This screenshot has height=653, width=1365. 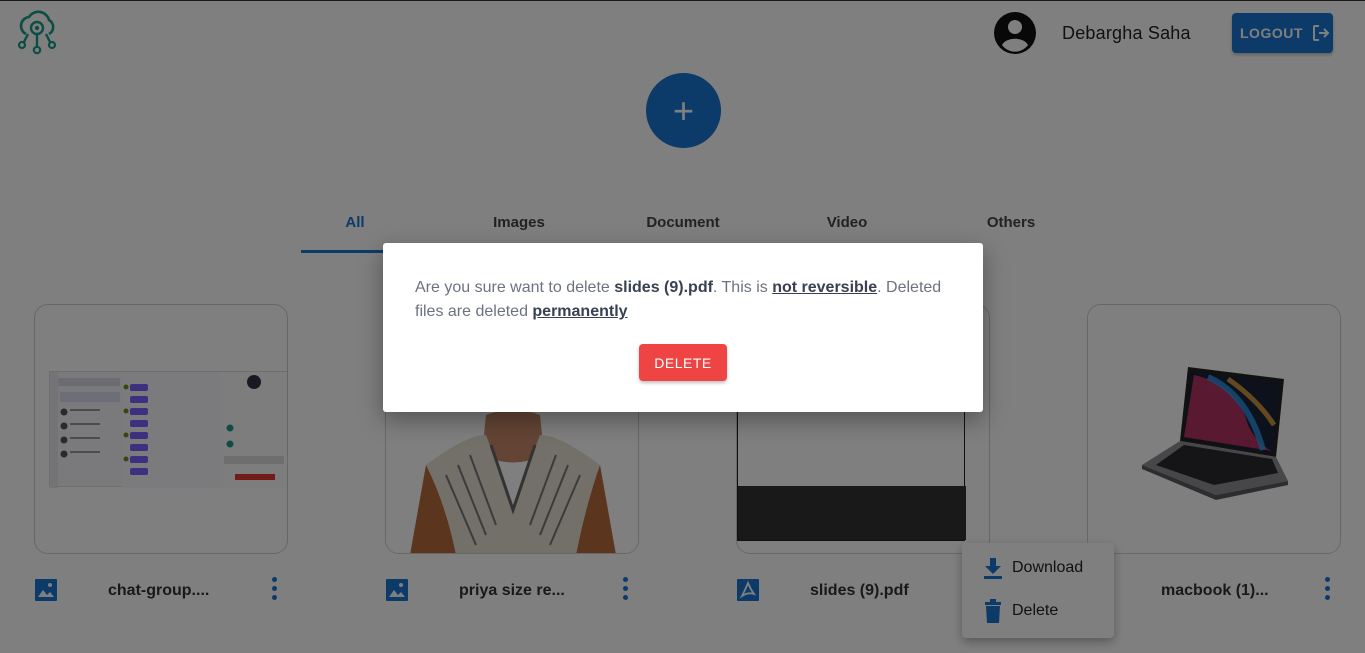 I want to click on confirm-delete-button: DELETE, so click(x=683, y=362).